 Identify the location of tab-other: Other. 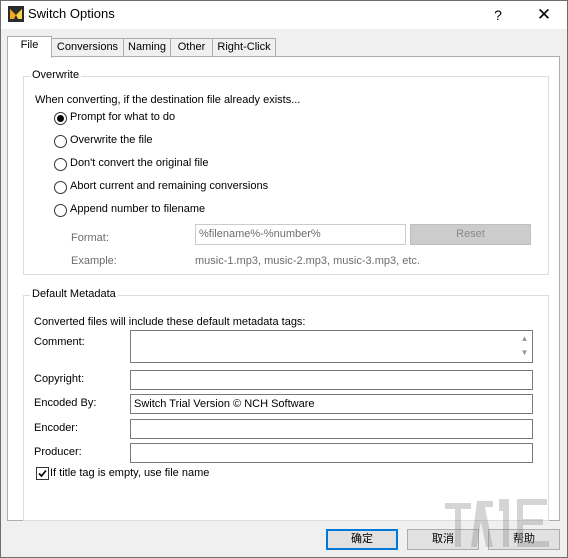
(191, 47).